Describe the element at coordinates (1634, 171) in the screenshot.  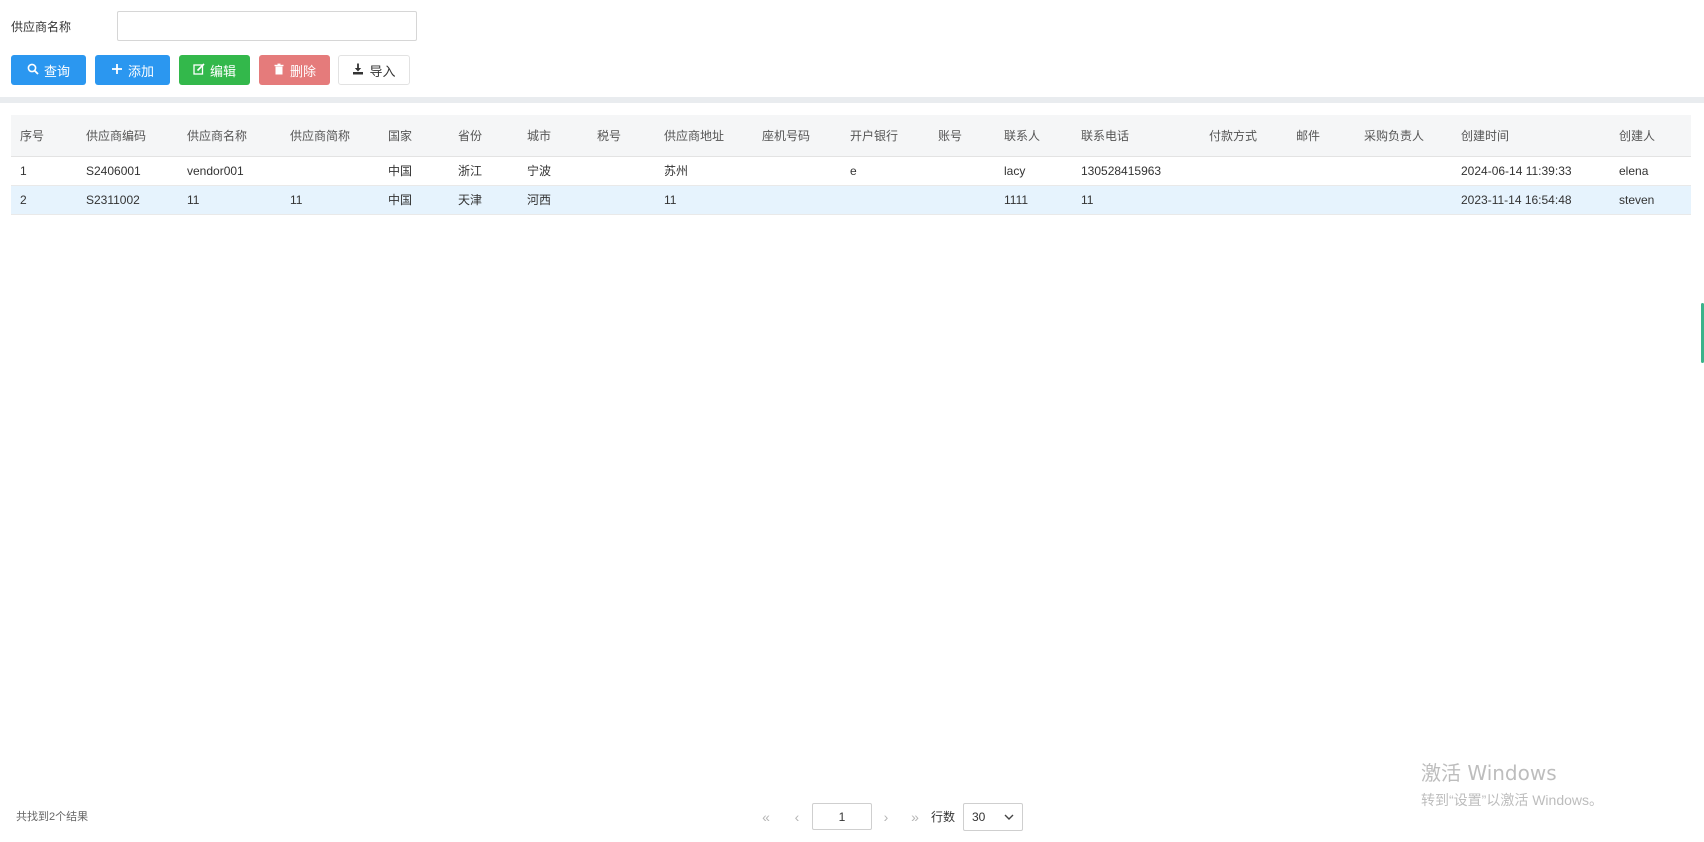
I see `cell-creator: elena` at that location.